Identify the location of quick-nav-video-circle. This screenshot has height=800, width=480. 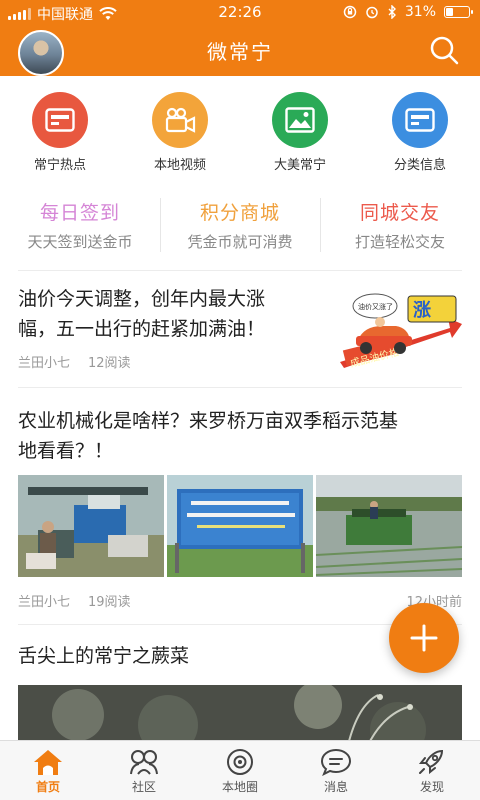
(180, 120).